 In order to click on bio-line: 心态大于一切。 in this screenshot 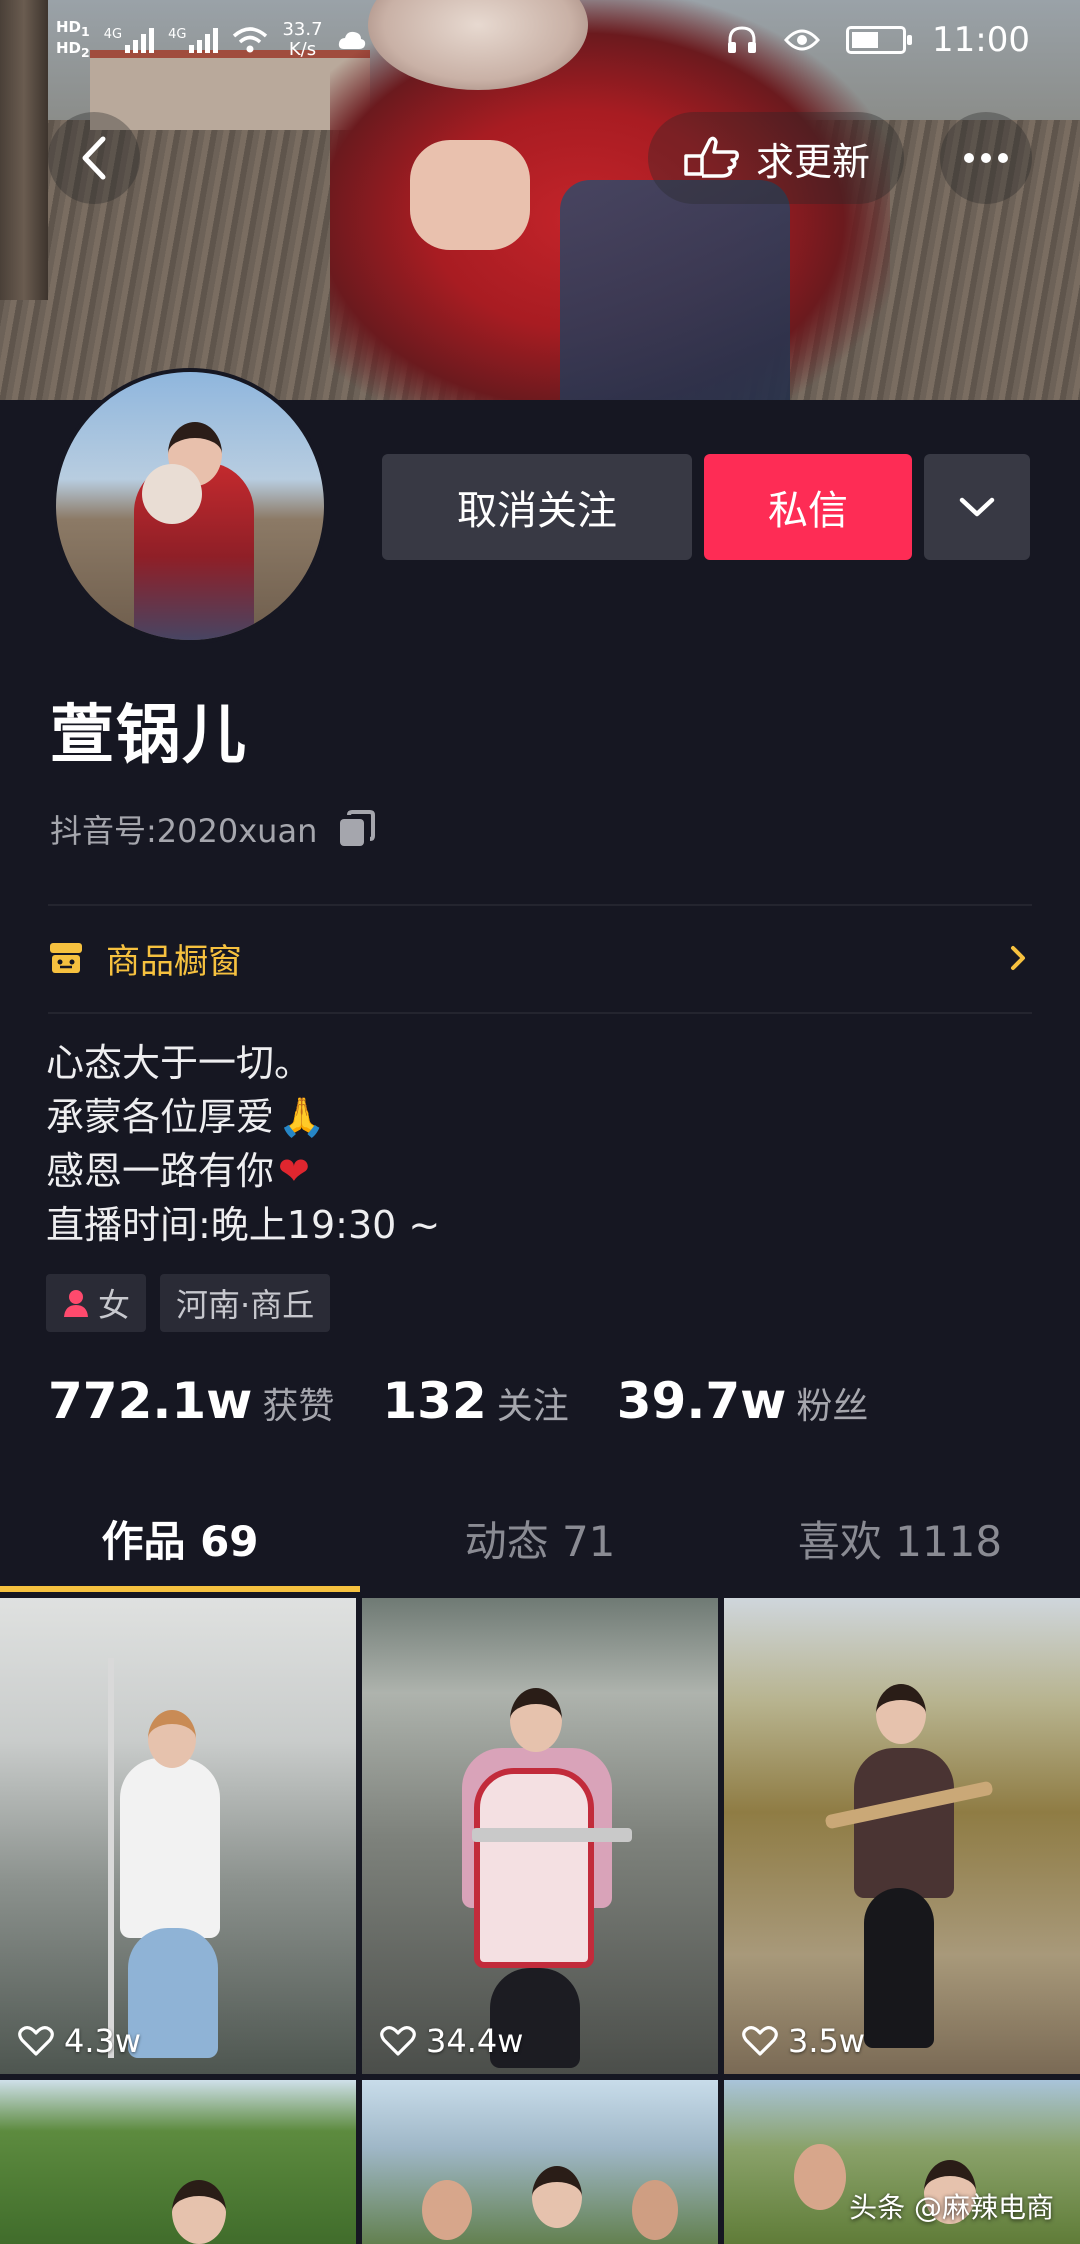, I will do `click(179, 1063)`.